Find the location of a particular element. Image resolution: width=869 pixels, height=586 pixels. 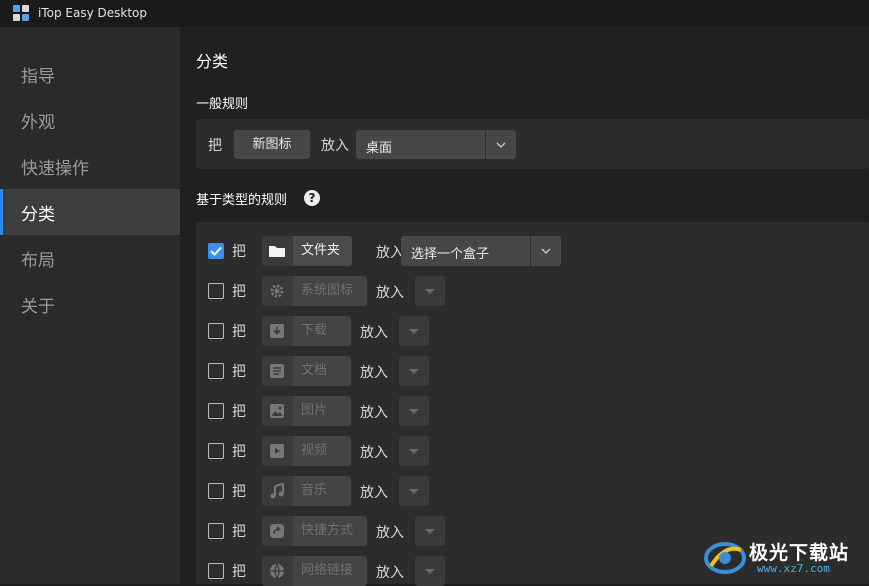

general-rule-row: 把 新图标 放入 桌面 is located at coordinates (532, 144).